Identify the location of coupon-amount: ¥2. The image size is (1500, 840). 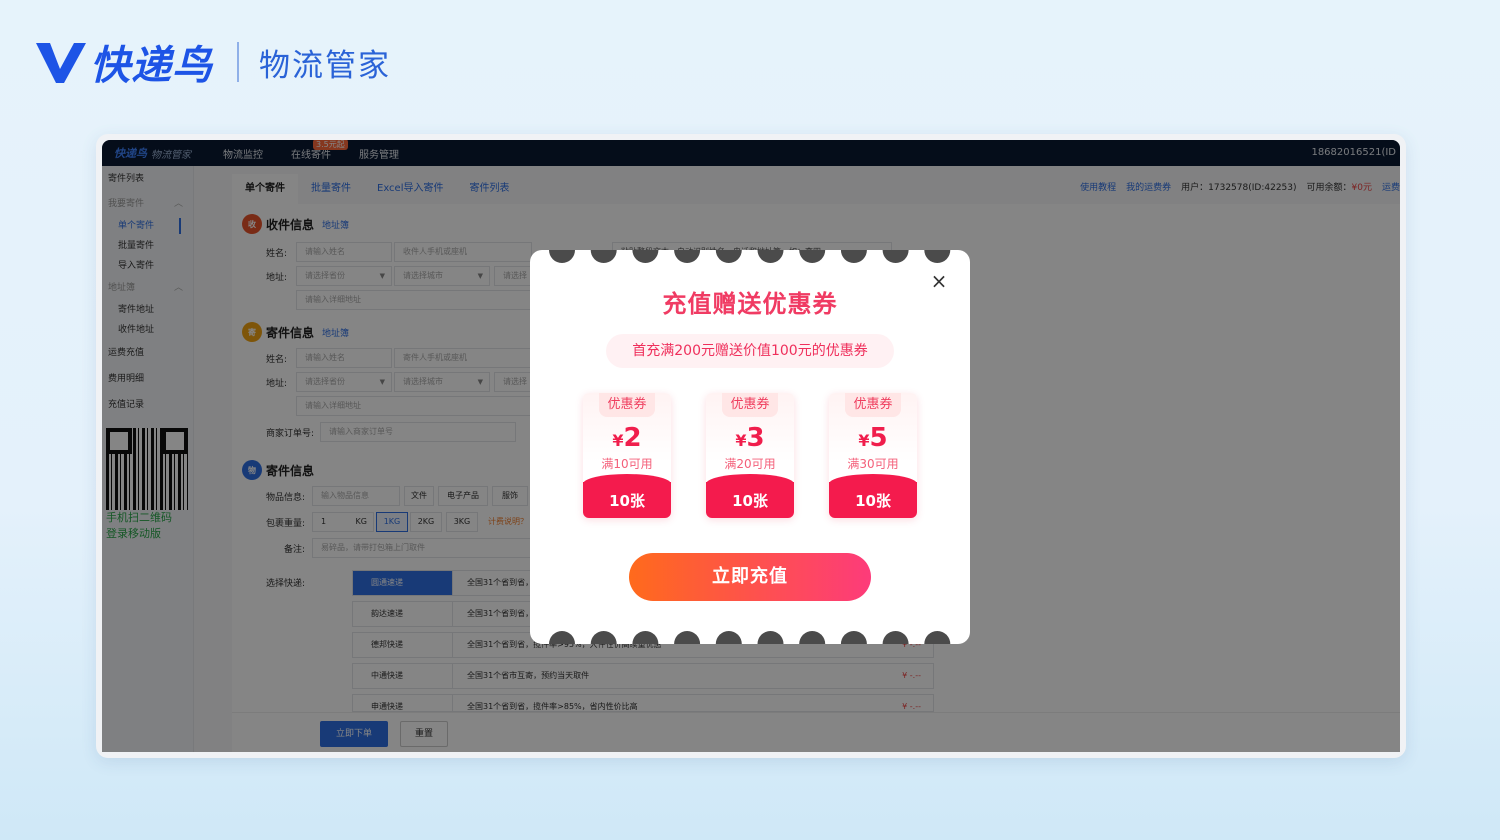
(627, 438).